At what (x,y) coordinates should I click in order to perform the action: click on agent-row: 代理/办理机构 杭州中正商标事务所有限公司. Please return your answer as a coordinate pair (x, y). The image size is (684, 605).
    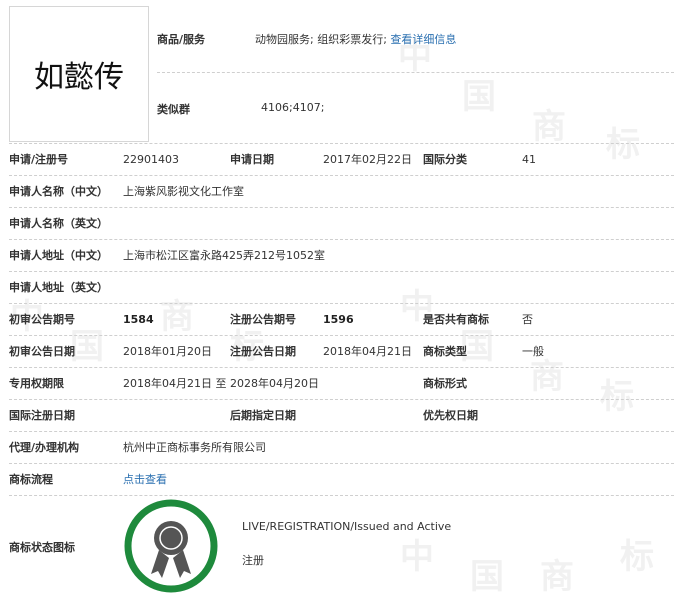
    Looking at the image, I should click on (341, 447).